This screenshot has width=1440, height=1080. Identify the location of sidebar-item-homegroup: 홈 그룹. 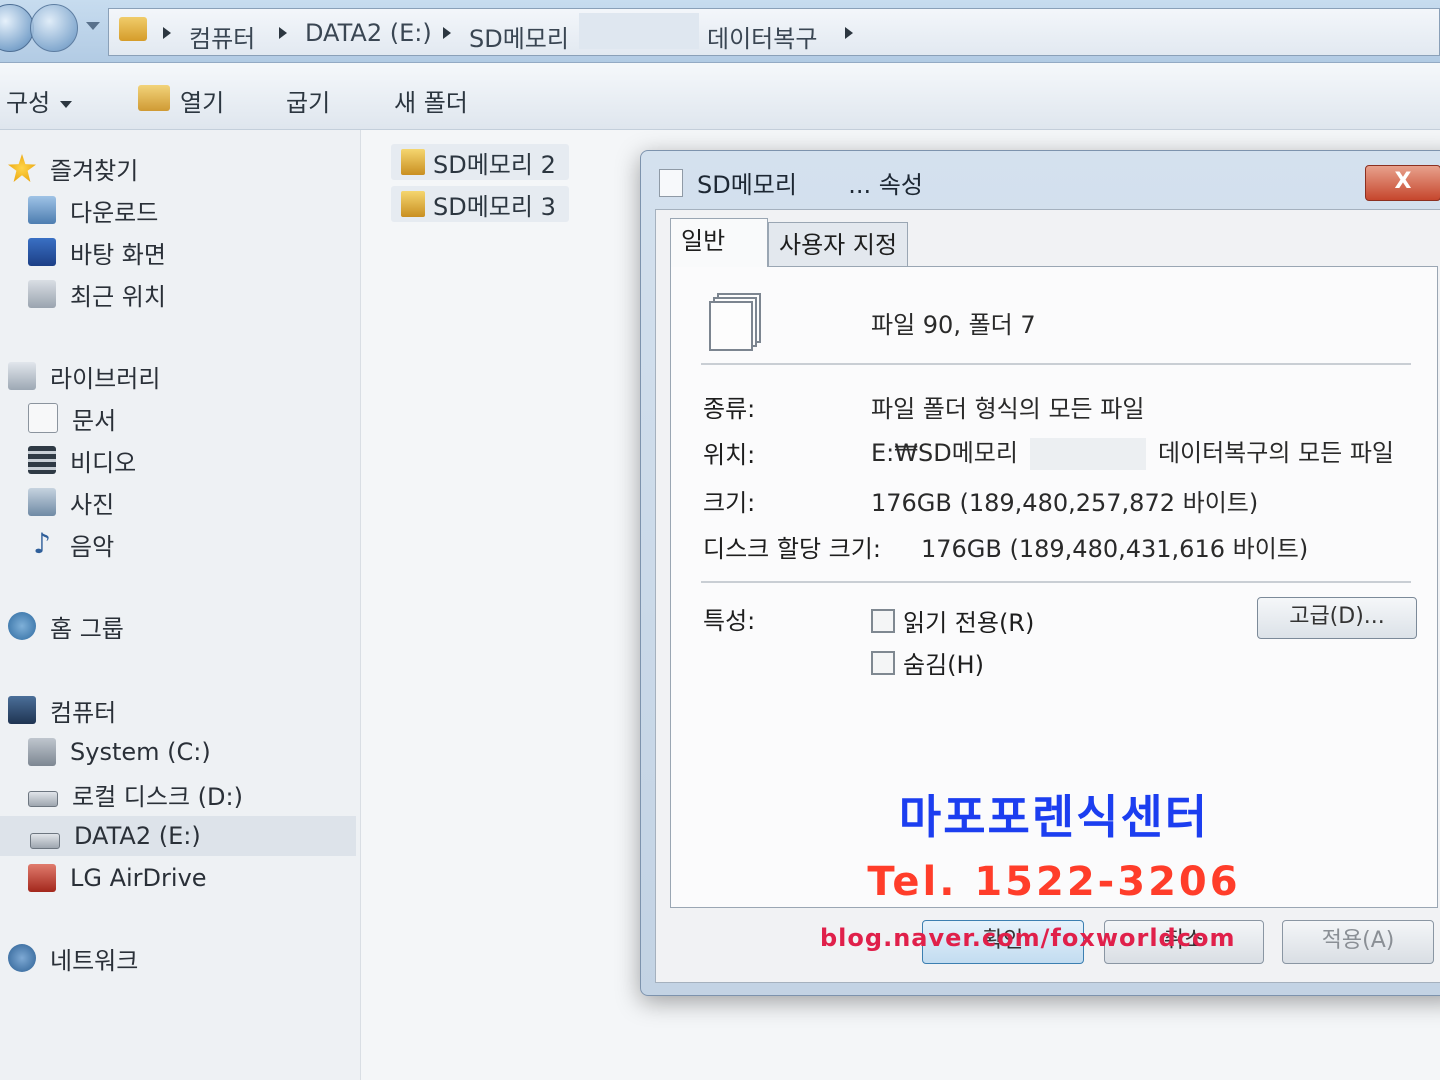
(66, 626).